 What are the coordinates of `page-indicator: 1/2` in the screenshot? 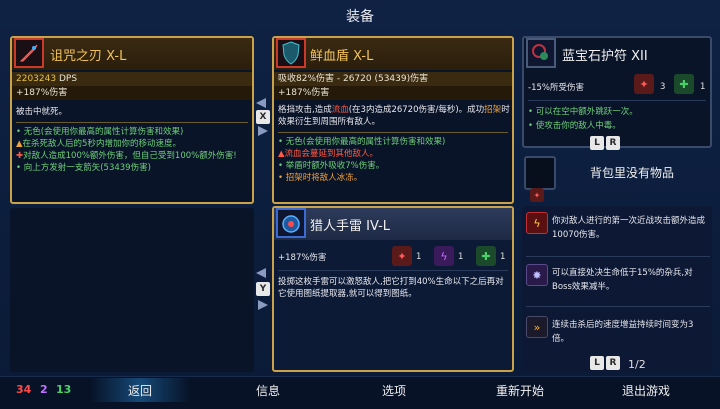 It's located at (637, 364).